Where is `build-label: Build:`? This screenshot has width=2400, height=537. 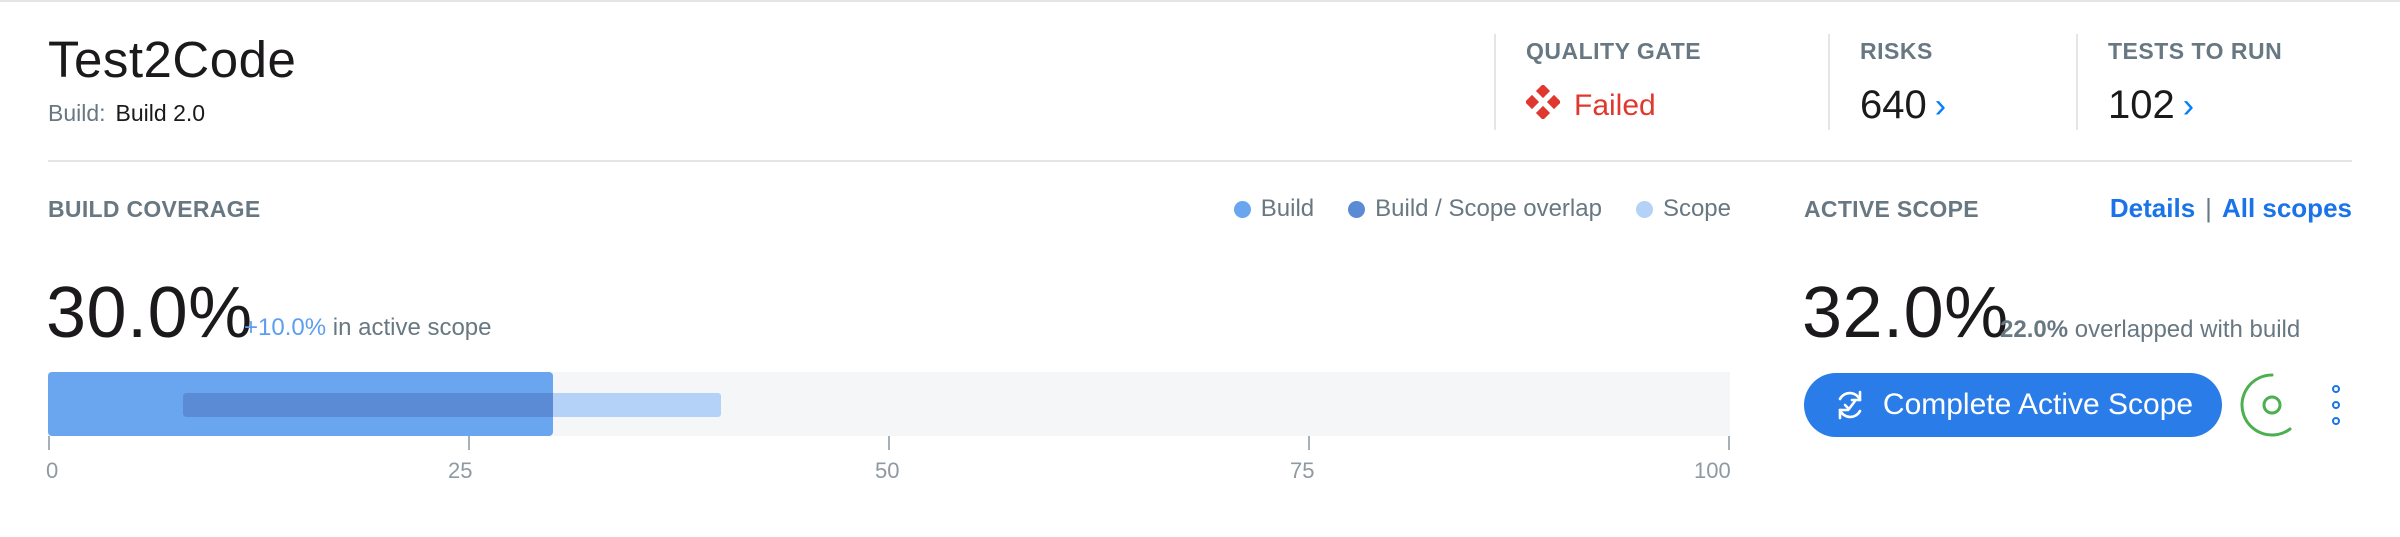
build-label: Build: is located at coordinates (77, 113).